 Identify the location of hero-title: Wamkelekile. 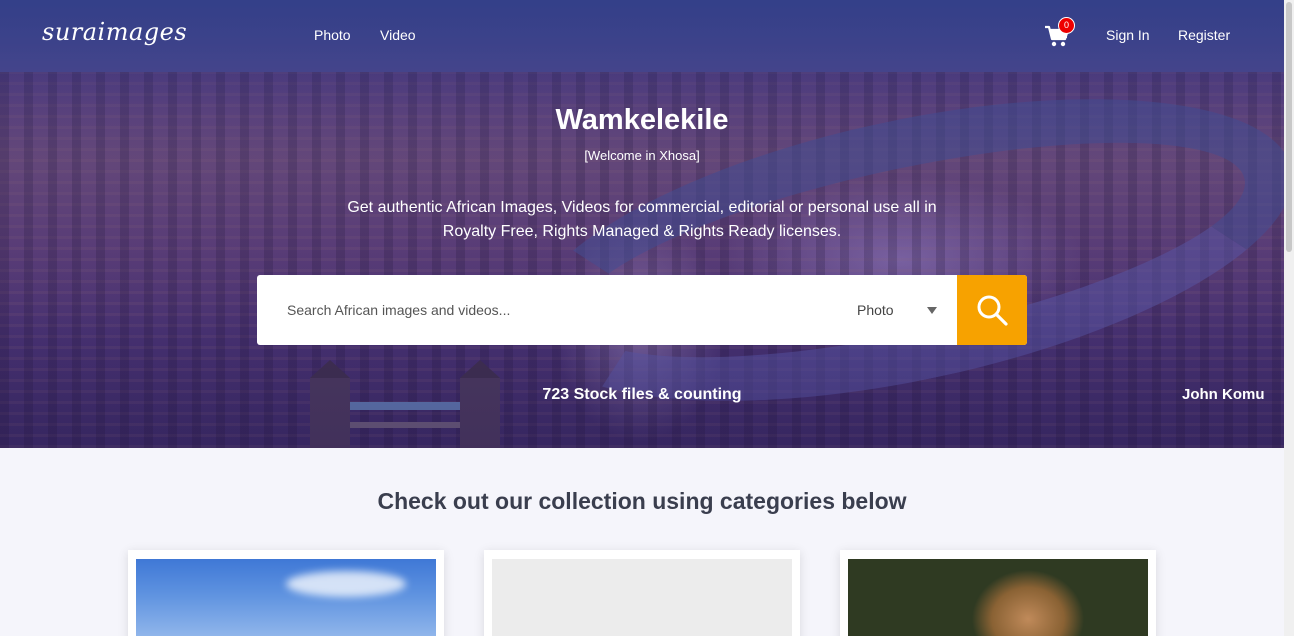
(642, 120).